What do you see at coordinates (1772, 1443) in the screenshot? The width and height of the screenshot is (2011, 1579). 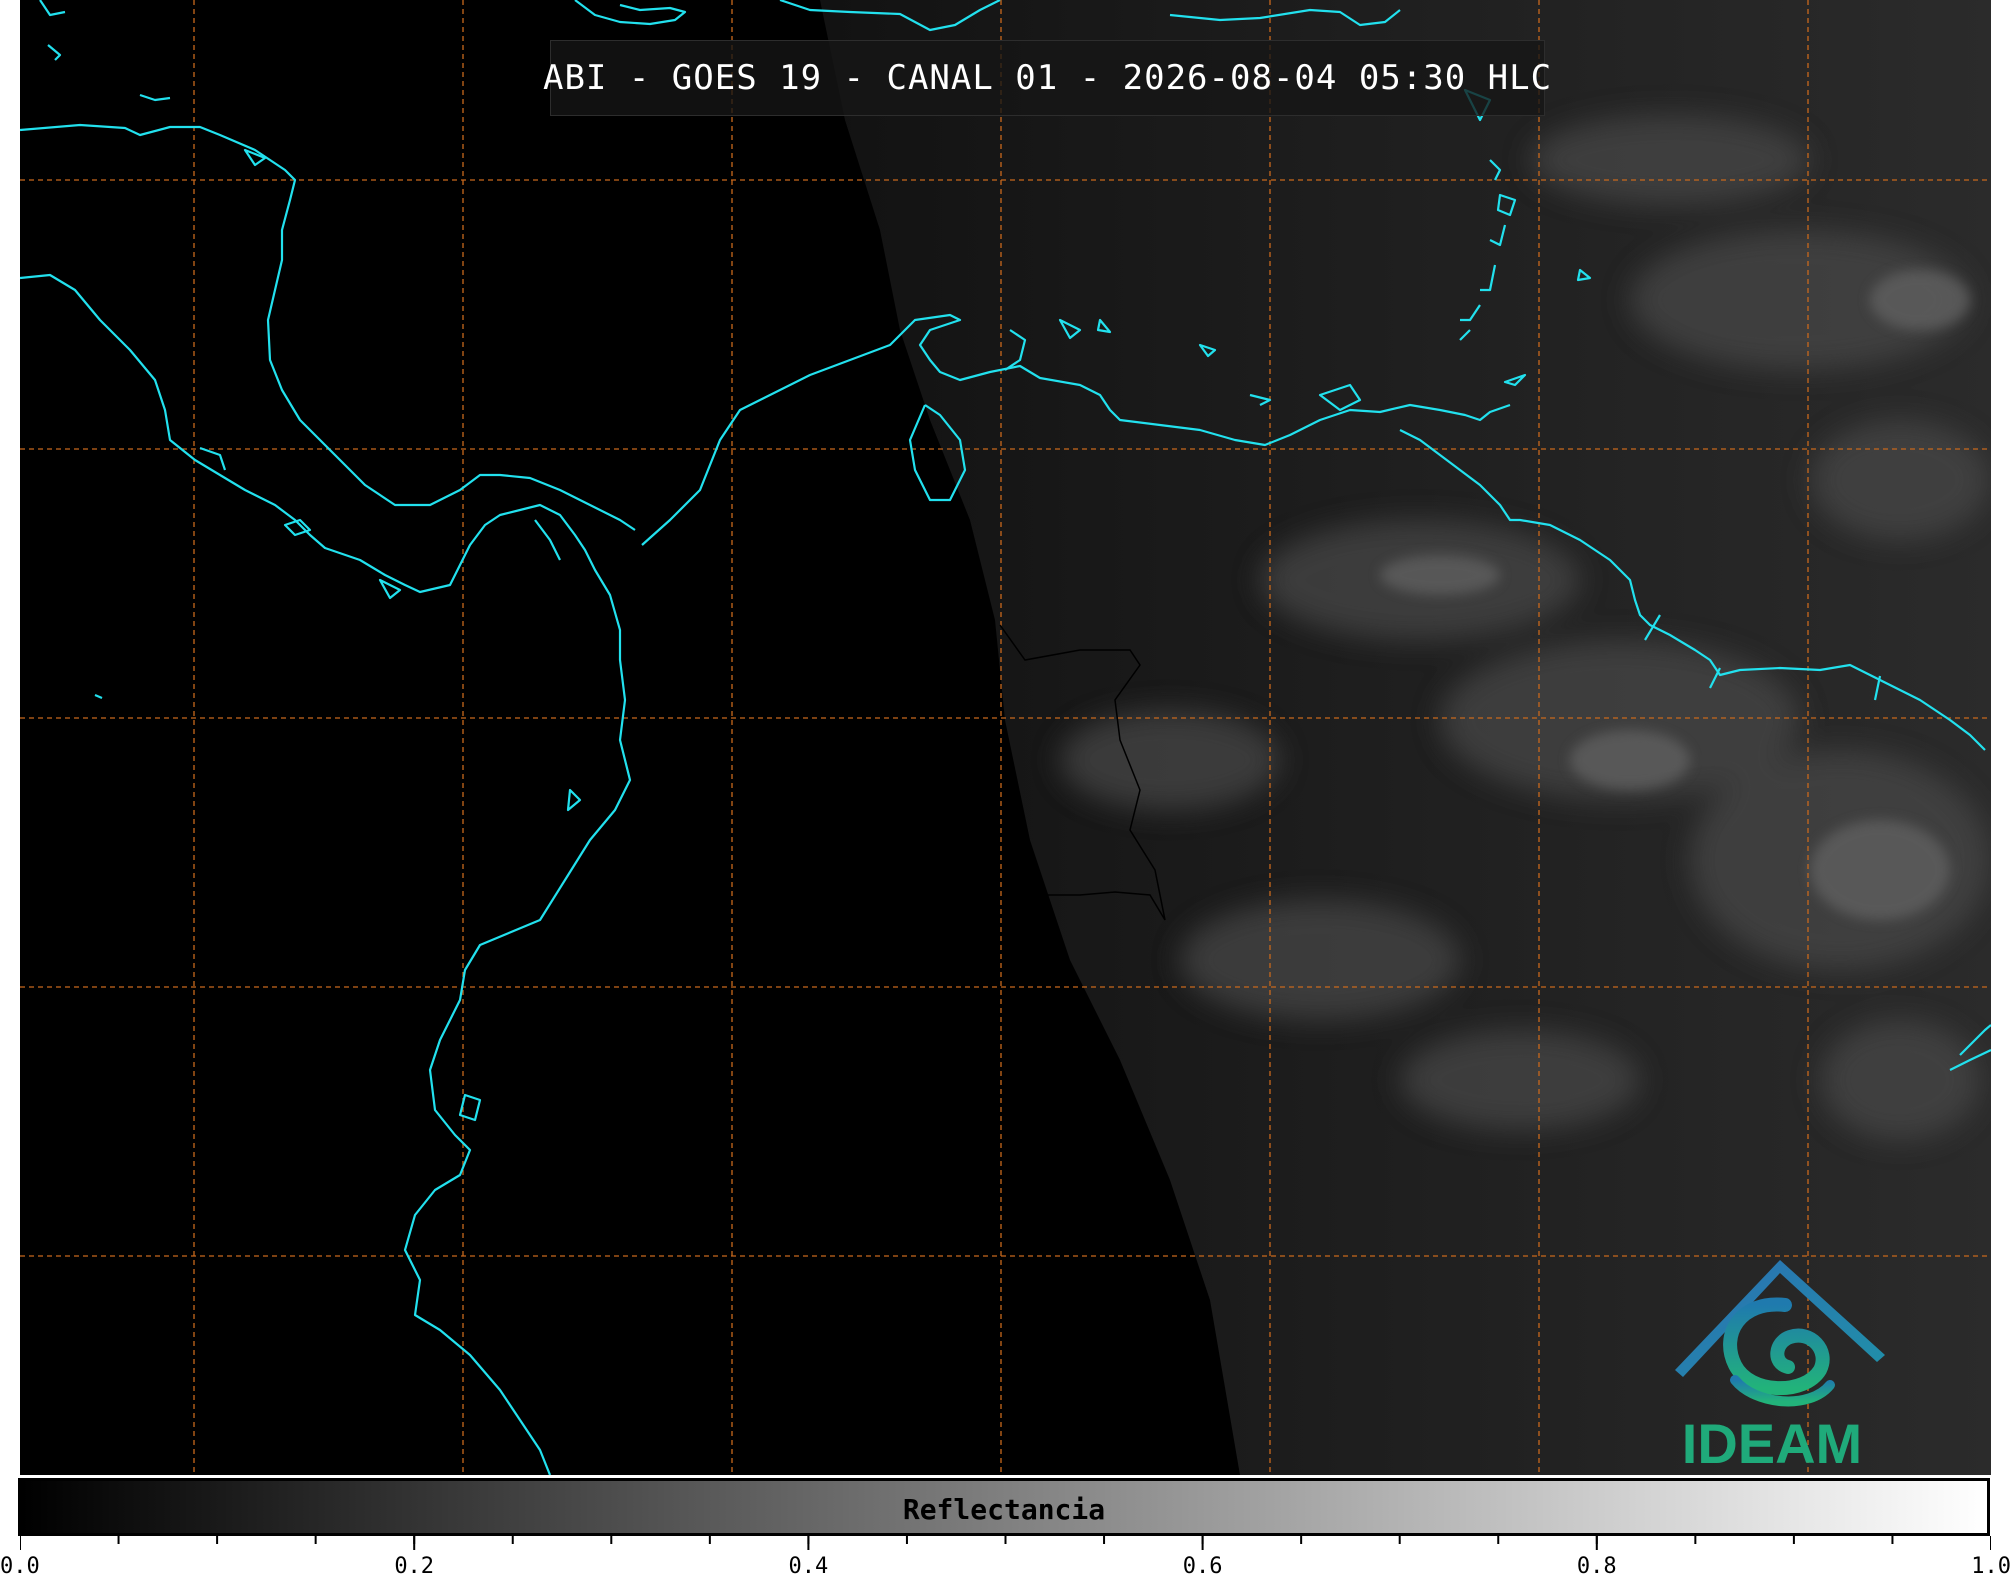 I see `logo-text: IDEAM` at bounding box center [1772, 1443].